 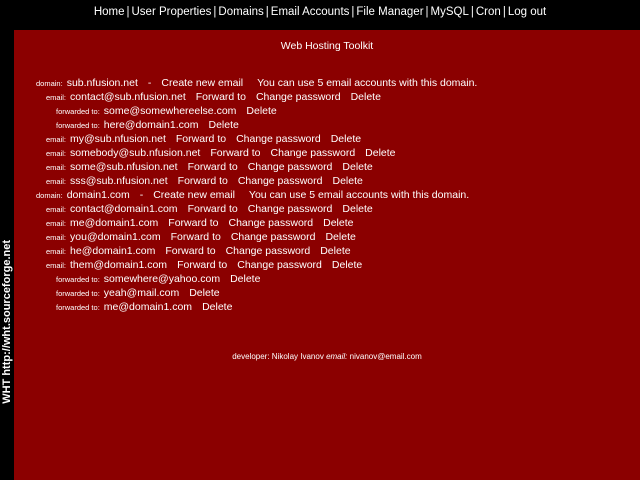 I want to click on developer-name: Nikolay Ivanov, so click(x=297, y=356).